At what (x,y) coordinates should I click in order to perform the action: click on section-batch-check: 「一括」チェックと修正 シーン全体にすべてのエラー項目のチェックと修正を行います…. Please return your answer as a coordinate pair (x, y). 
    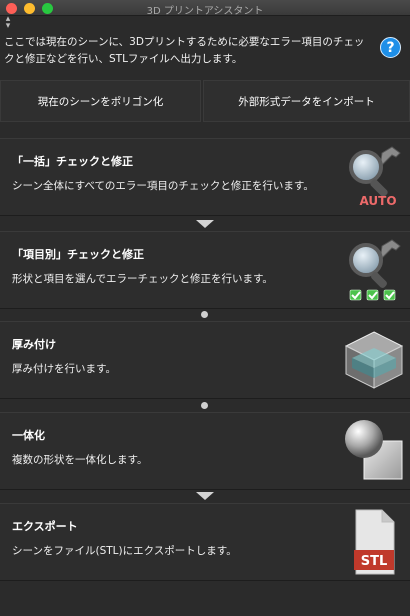
    Looking at the image, I should click on (205, 177).